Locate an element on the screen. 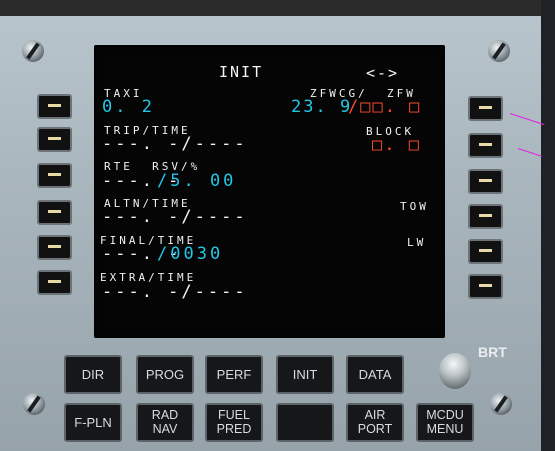  air-port-key: AIR PORT is located at coordinates (375, 422).